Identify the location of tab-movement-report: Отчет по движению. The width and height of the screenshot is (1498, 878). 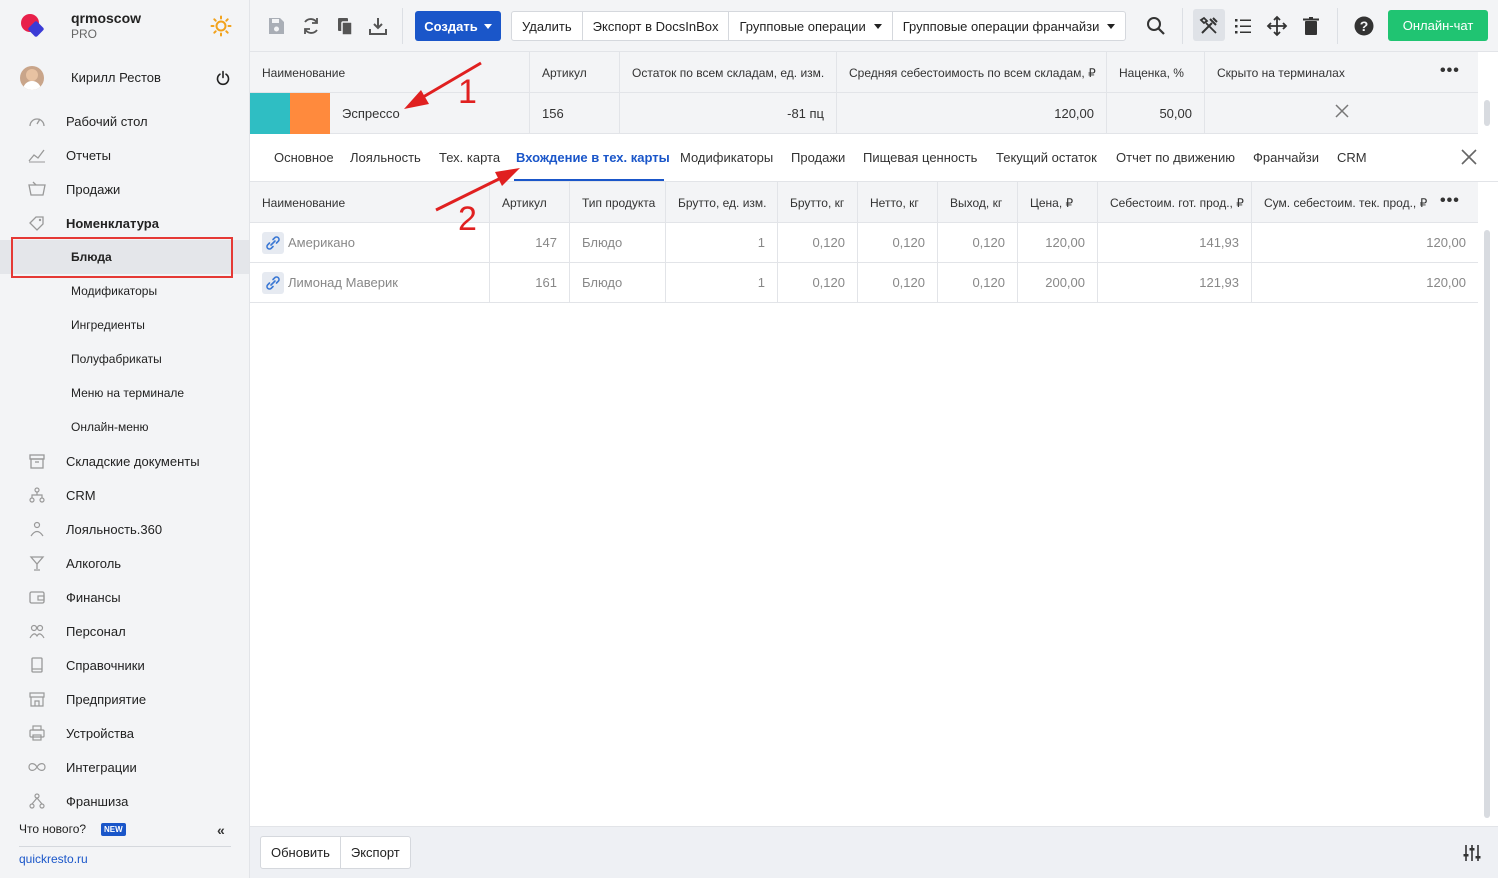
(1175, 157).